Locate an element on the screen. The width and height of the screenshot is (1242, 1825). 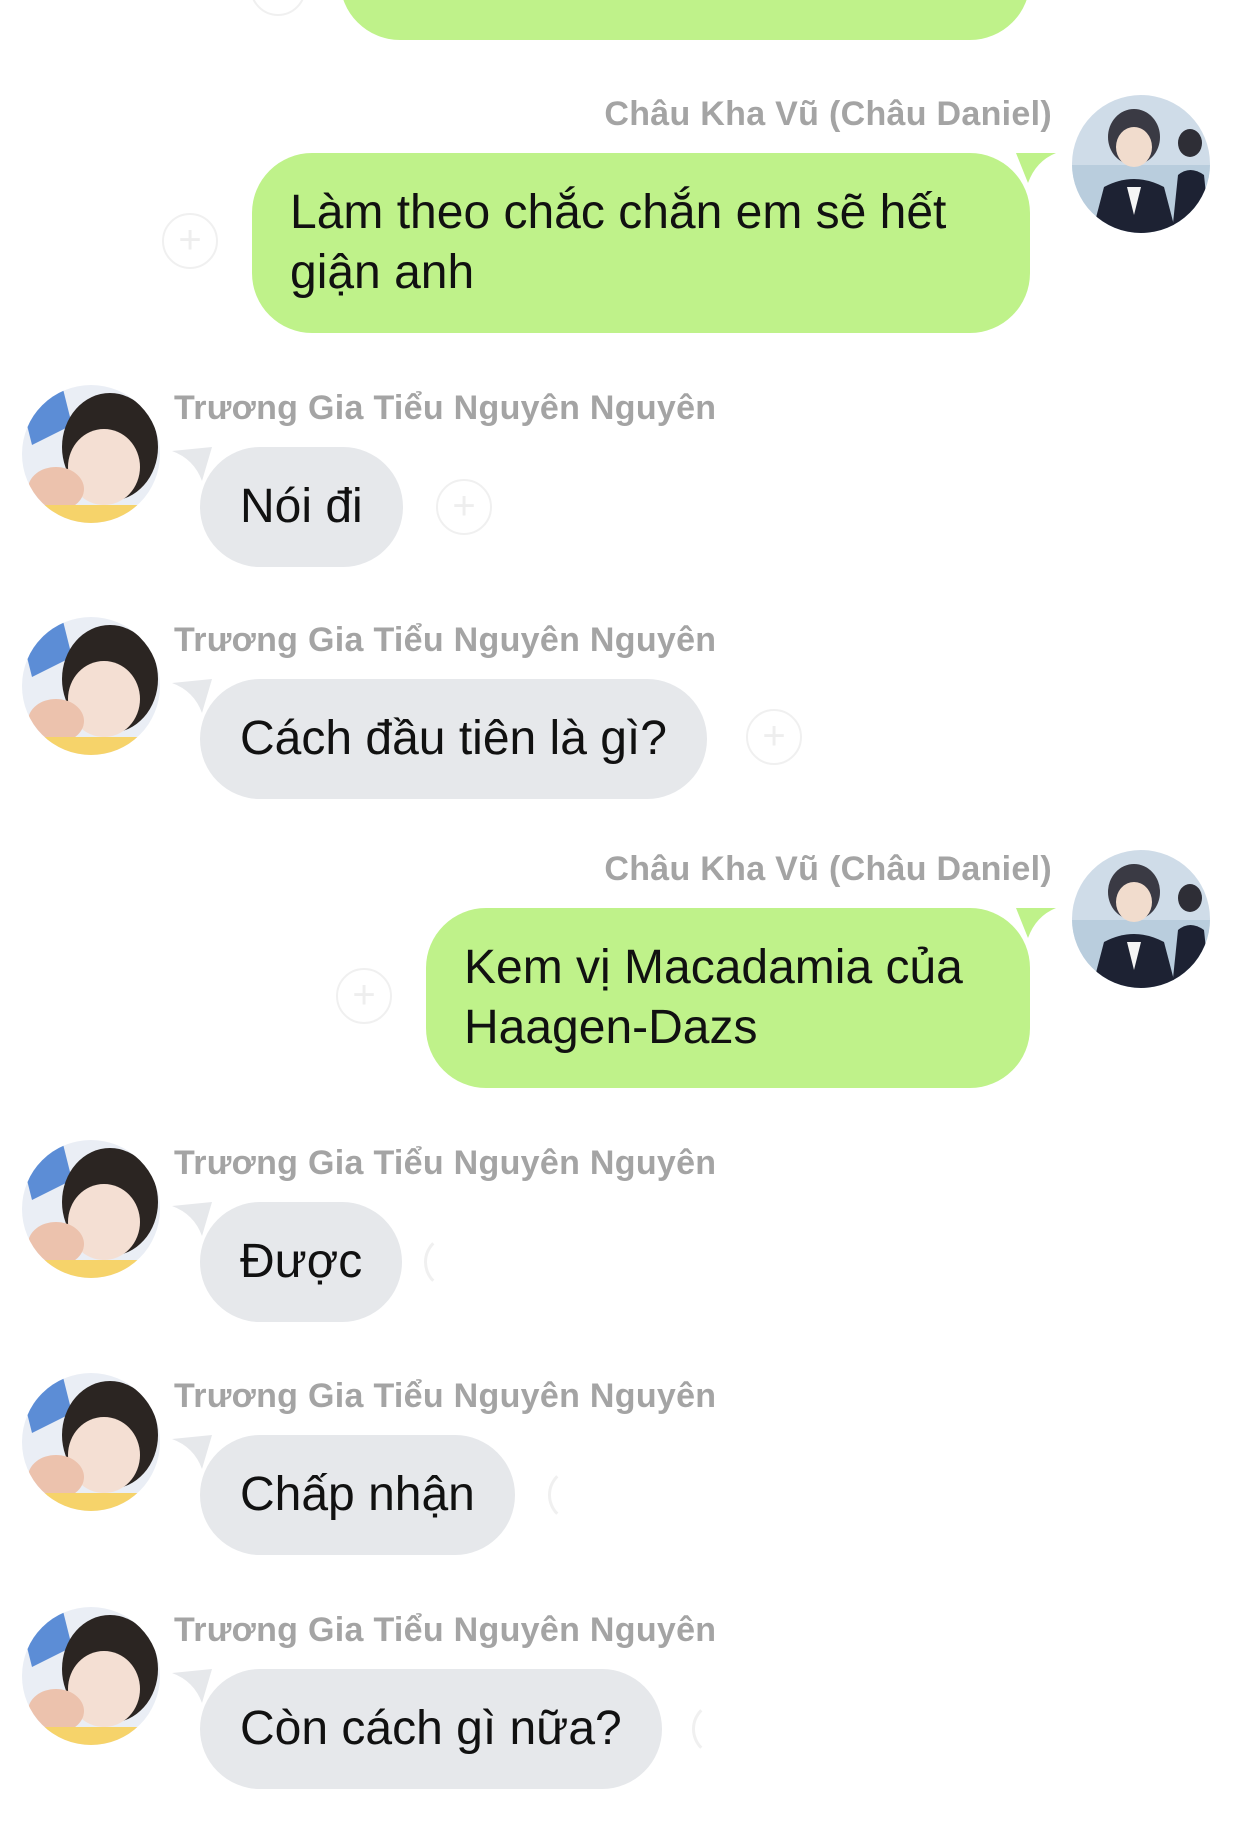
message-text: Còn cách gì nữa? is located at coordinates (431, 1728).